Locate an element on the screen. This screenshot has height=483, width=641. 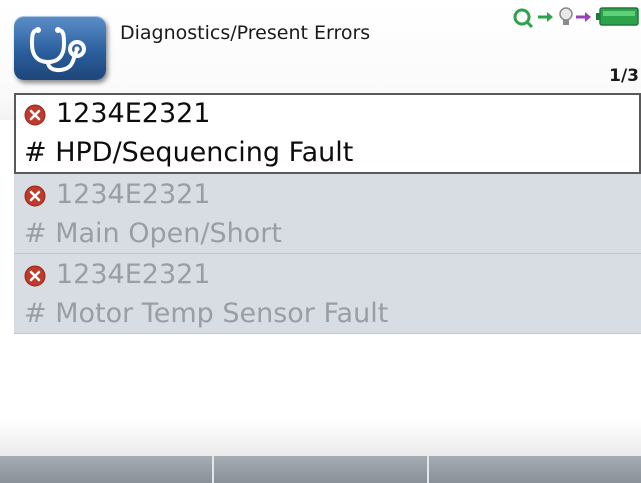
page-indicator: 1/3 is located at coordinates (624, 76).